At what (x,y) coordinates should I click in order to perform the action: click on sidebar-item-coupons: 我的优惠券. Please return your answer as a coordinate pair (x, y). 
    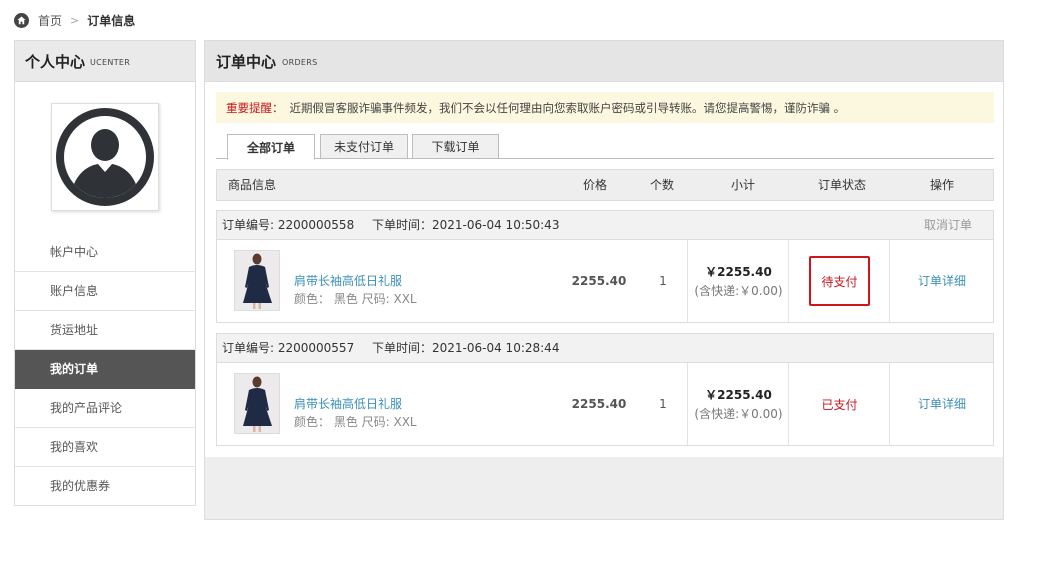
    Looking at the image, I should click on (105, 486).